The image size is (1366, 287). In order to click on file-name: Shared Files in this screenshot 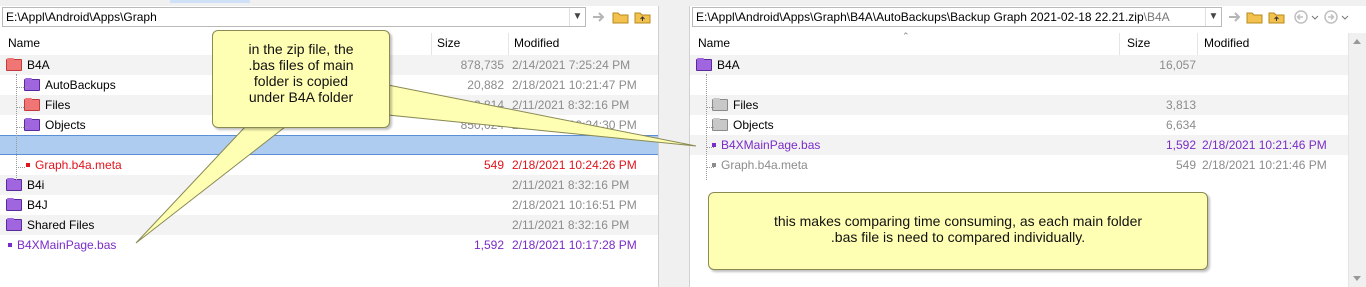, I will do `click(50, 225)`.